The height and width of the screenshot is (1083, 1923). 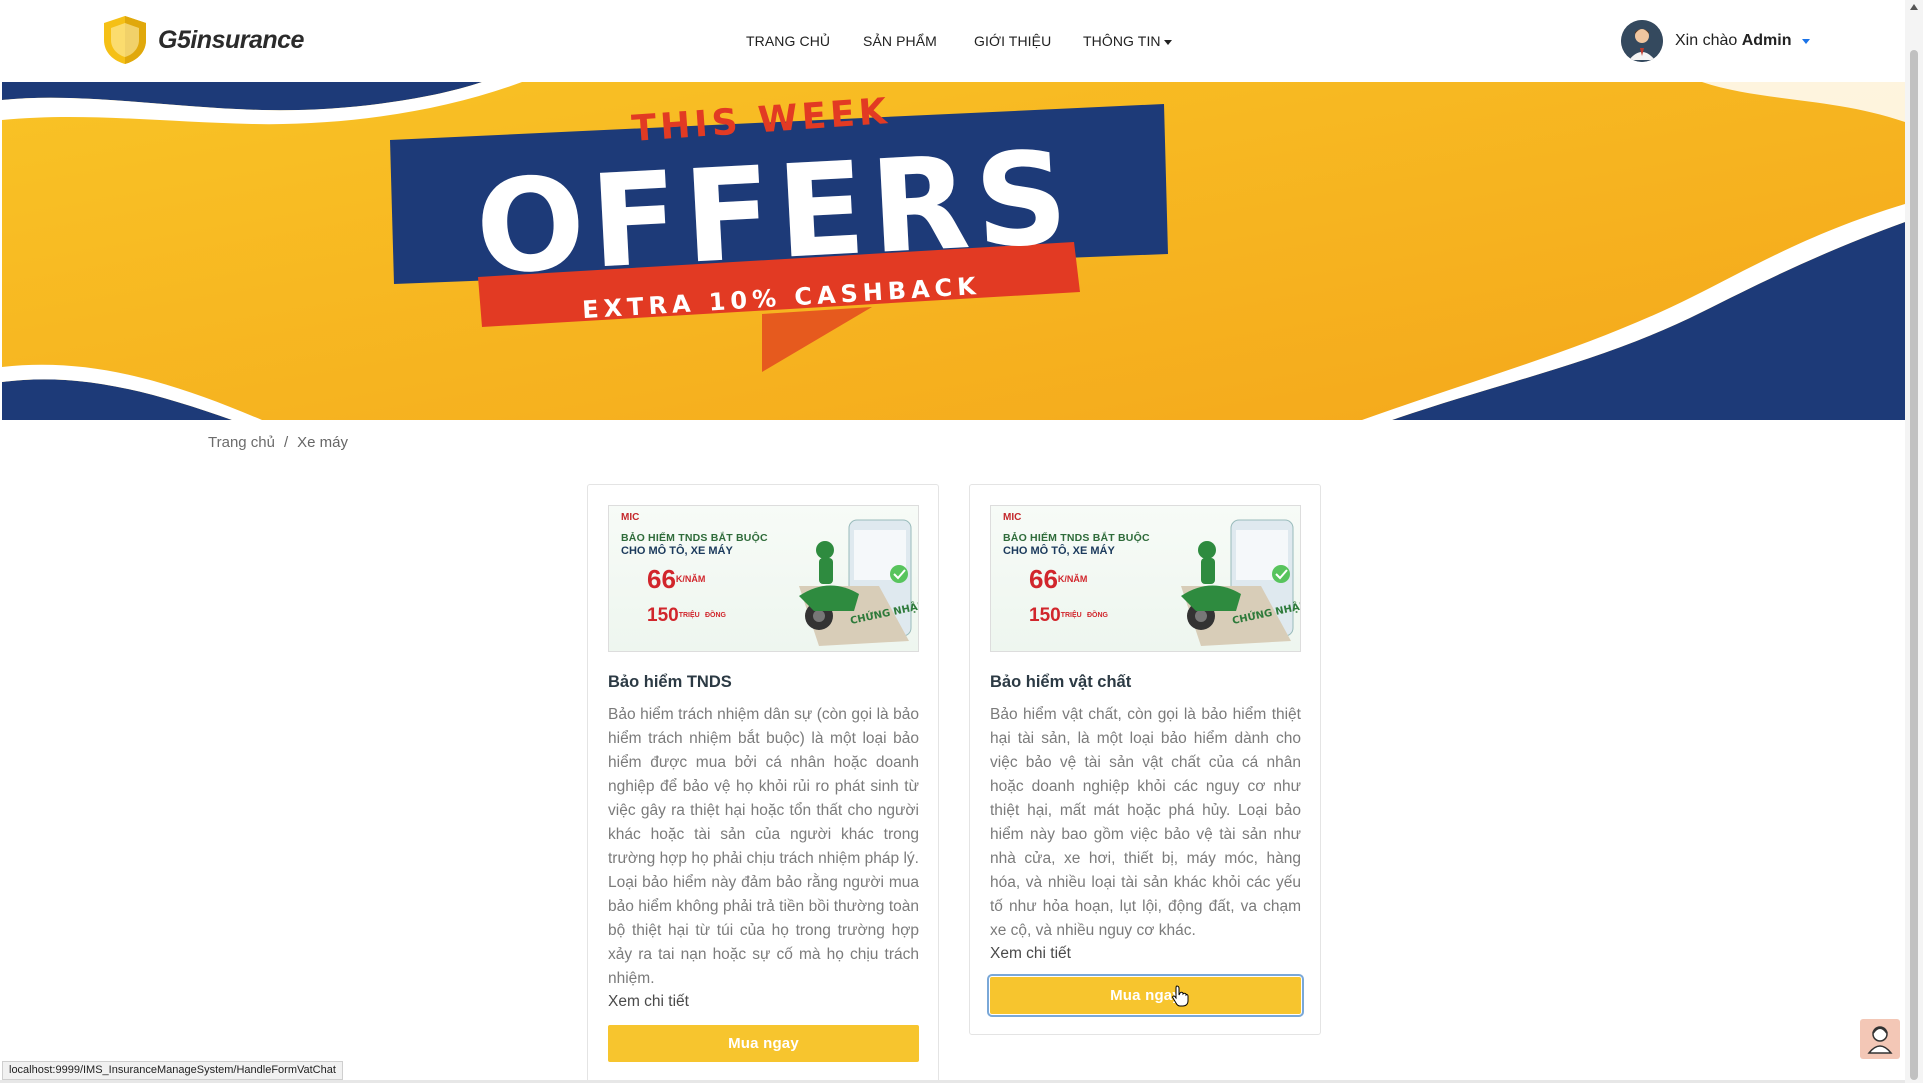 I want to click on card-title: Bảo hiểm vật chất, so click(x=1061, y=682).